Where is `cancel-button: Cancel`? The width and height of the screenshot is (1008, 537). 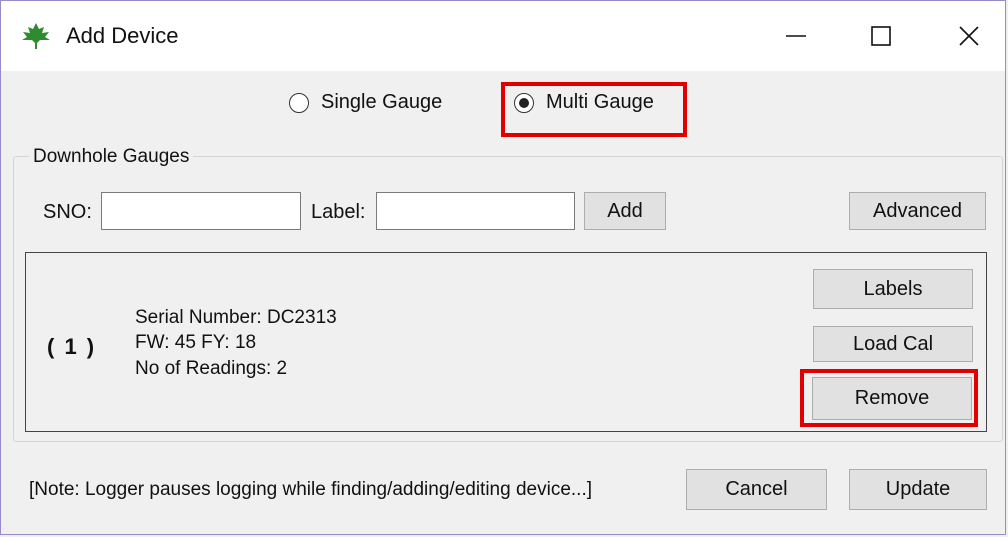 cancel-button: Cancel is located at coordinates (756, 489).